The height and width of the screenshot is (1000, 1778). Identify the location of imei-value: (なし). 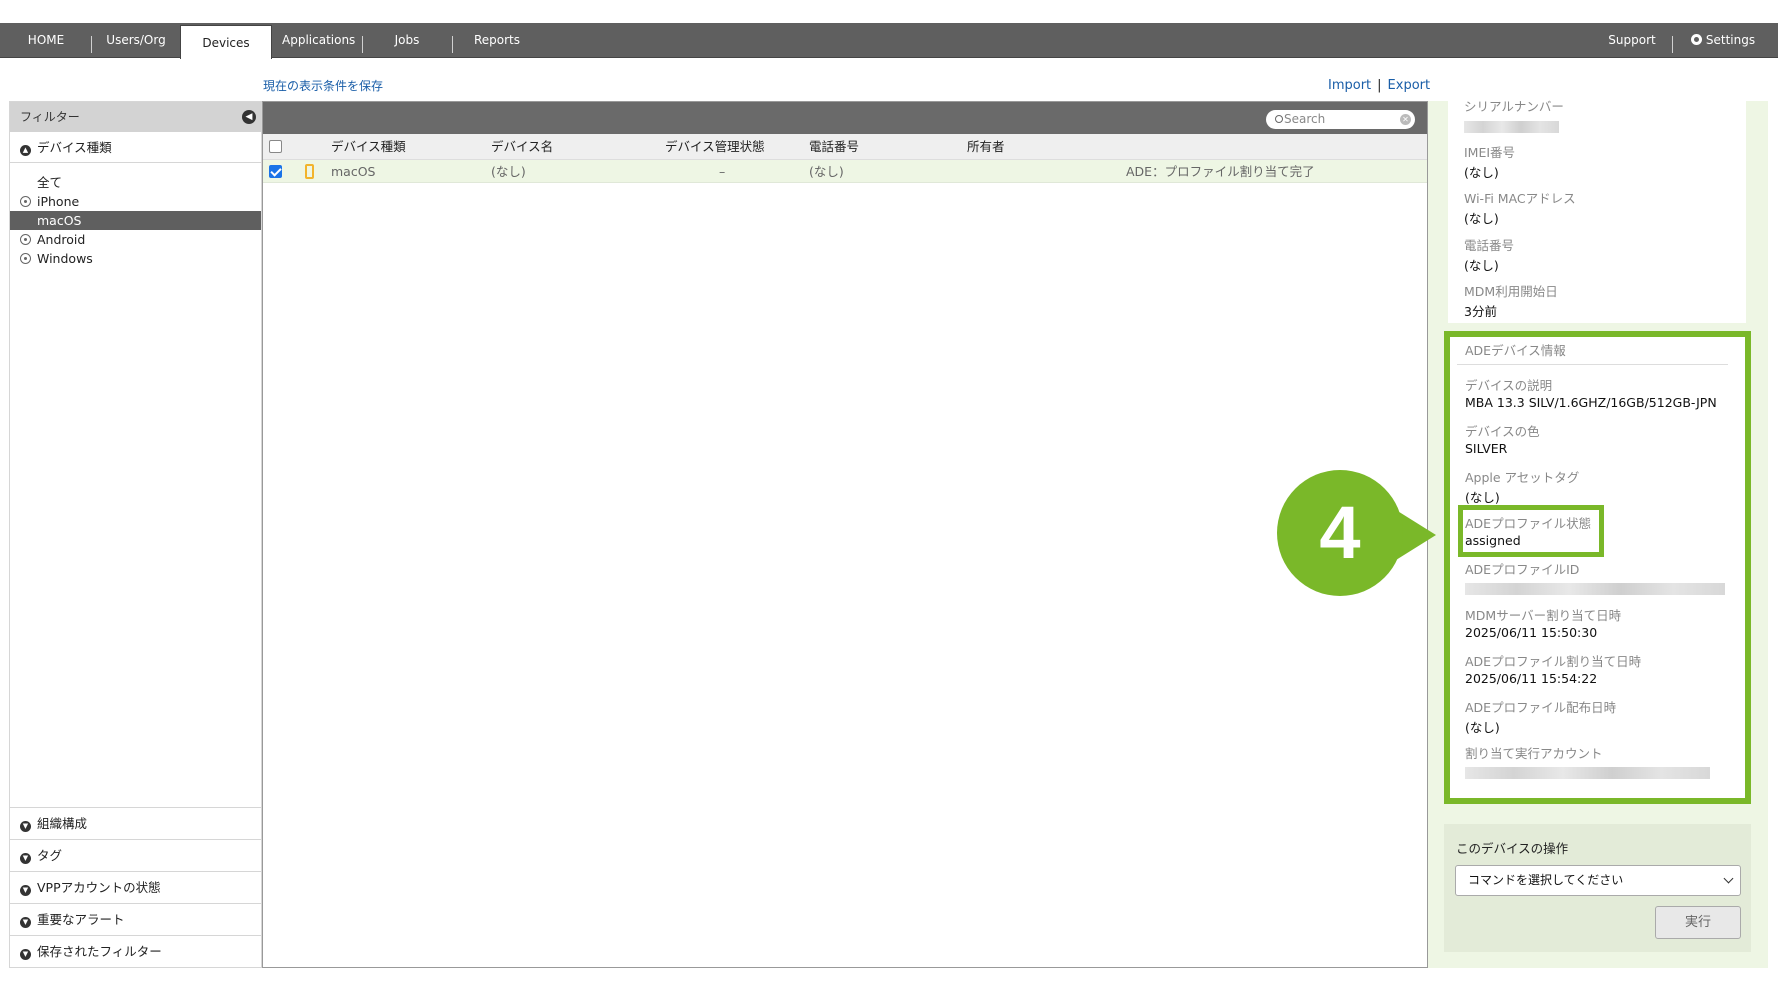
(1481, 172).